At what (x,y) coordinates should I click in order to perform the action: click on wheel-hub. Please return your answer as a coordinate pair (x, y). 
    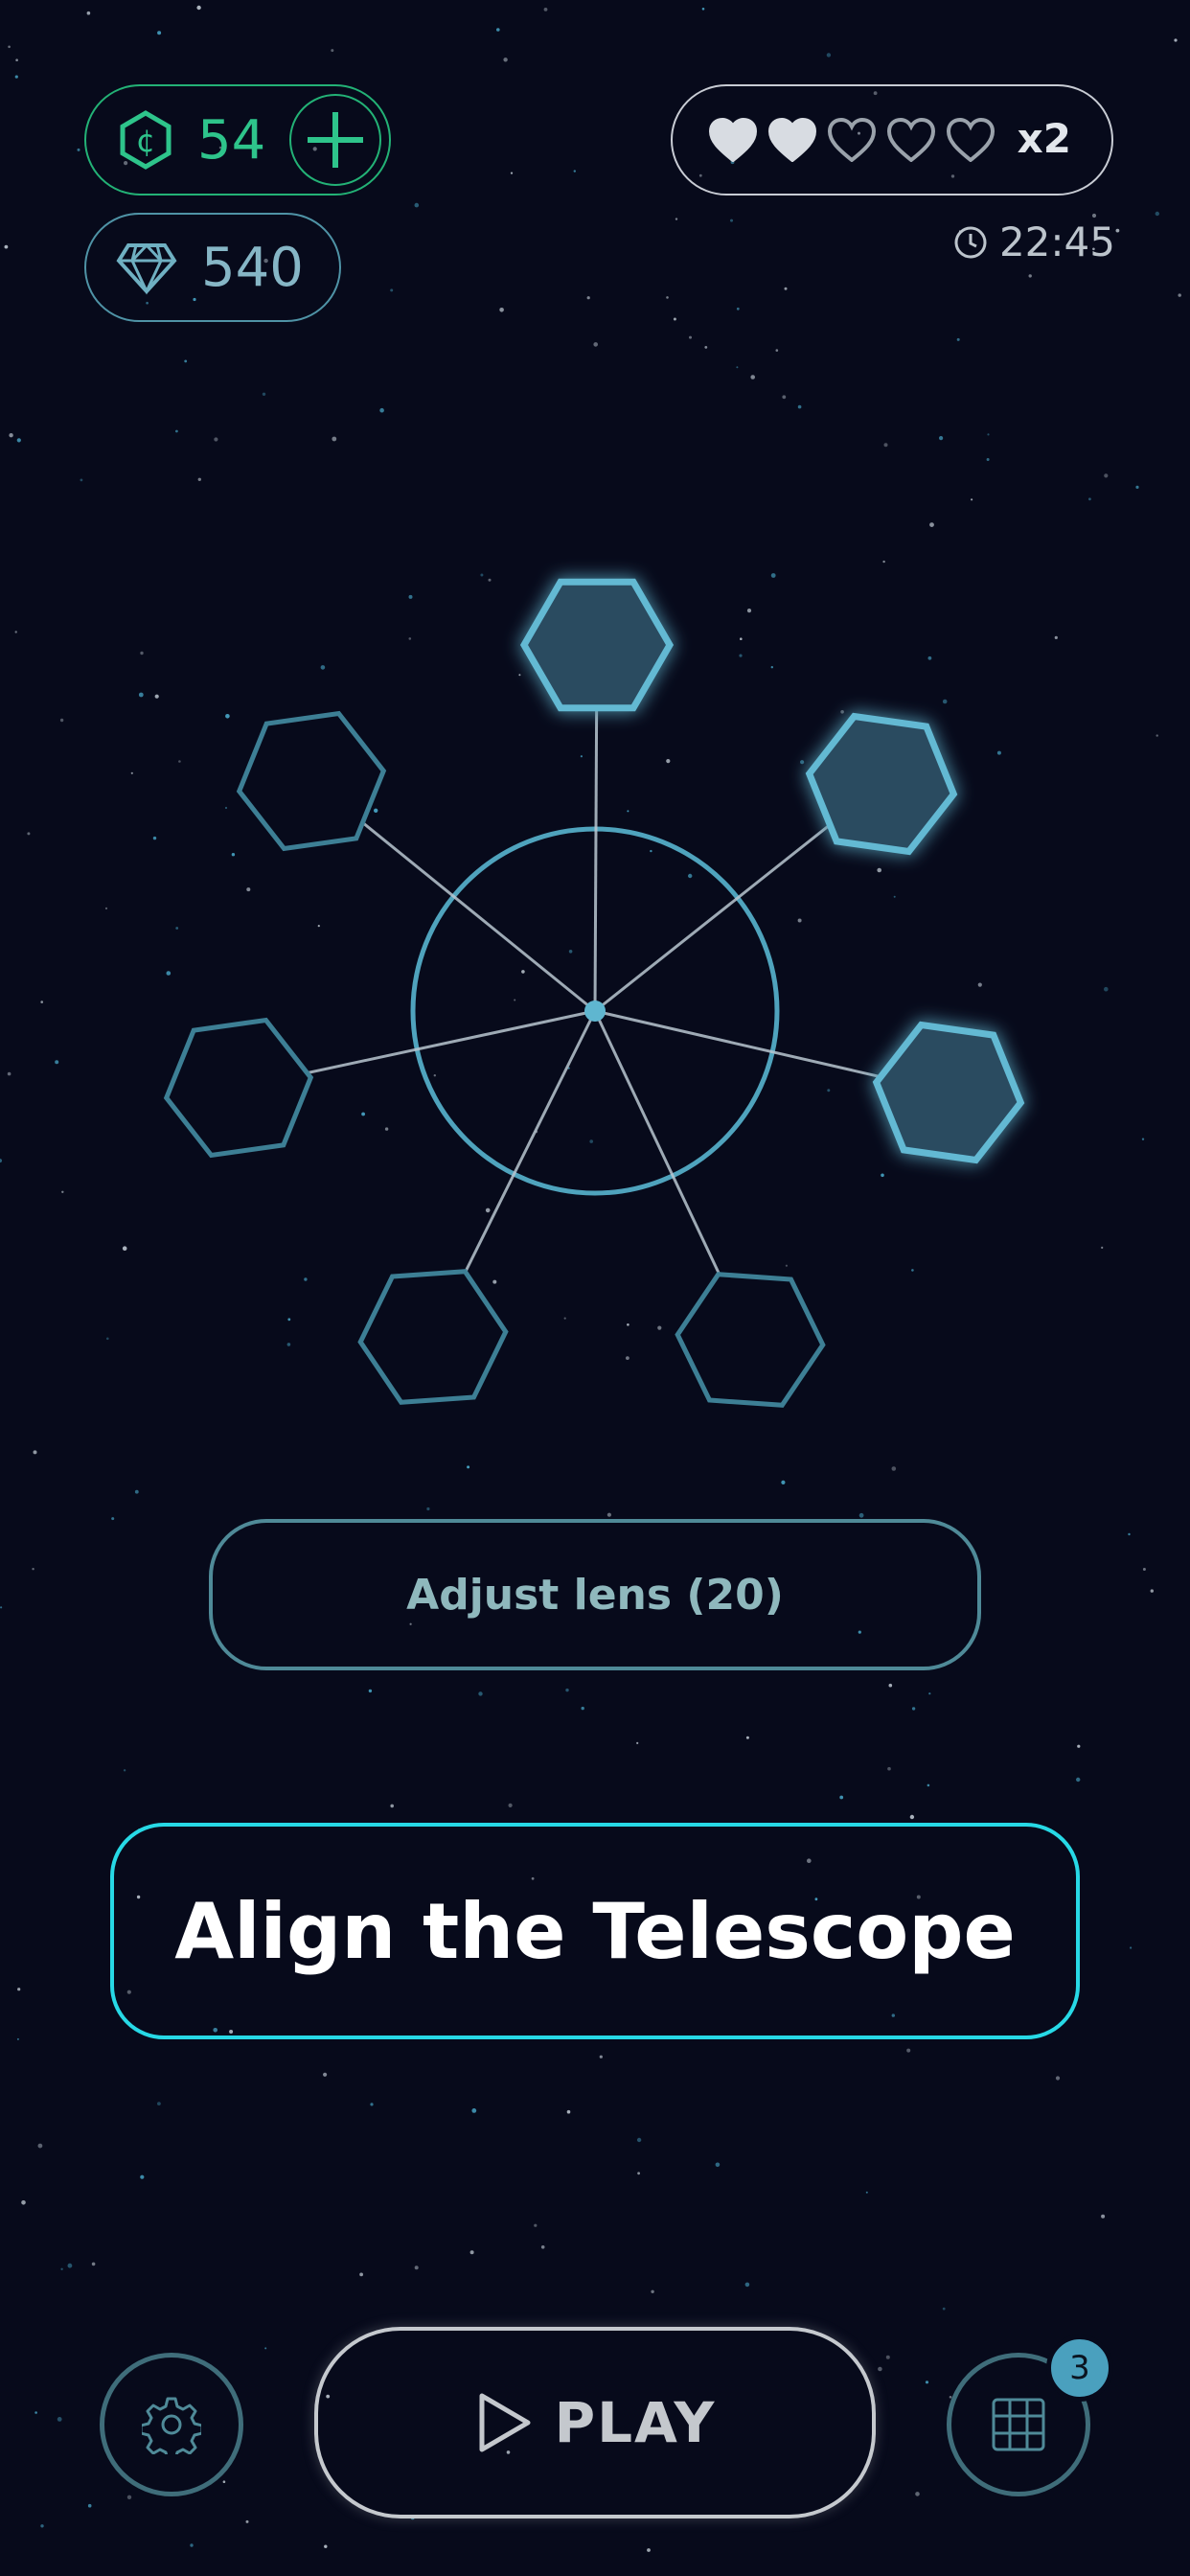
    Looking at the image, I should click on (595, 1011).